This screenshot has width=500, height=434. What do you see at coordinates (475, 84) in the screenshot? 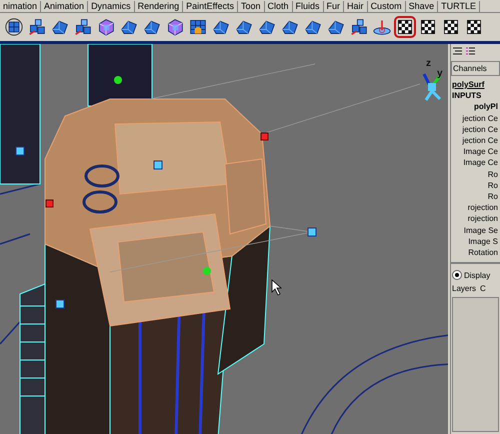
I see `node-name: polySurf` at bounding box center [475, 84].